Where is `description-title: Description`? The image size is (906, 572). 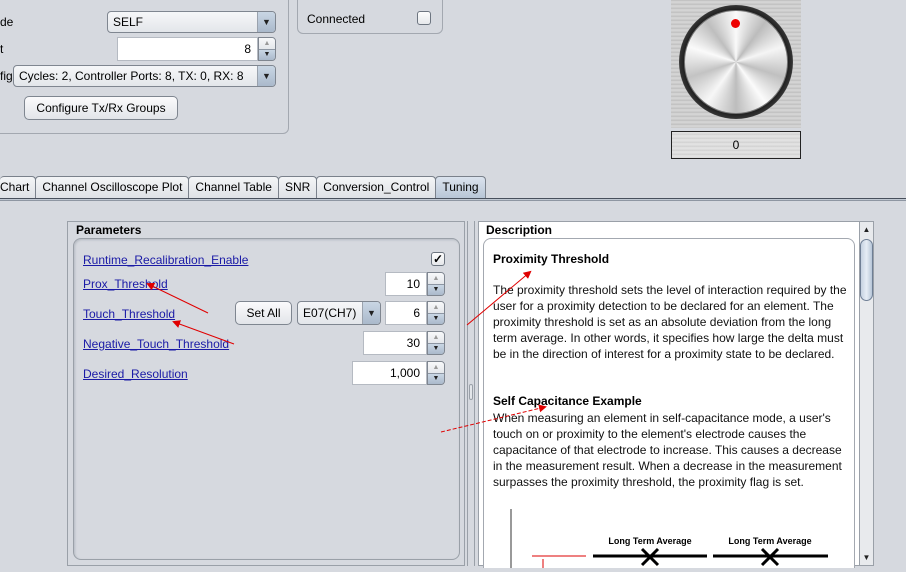
description-title: Description is located at coordinates (519, 230).